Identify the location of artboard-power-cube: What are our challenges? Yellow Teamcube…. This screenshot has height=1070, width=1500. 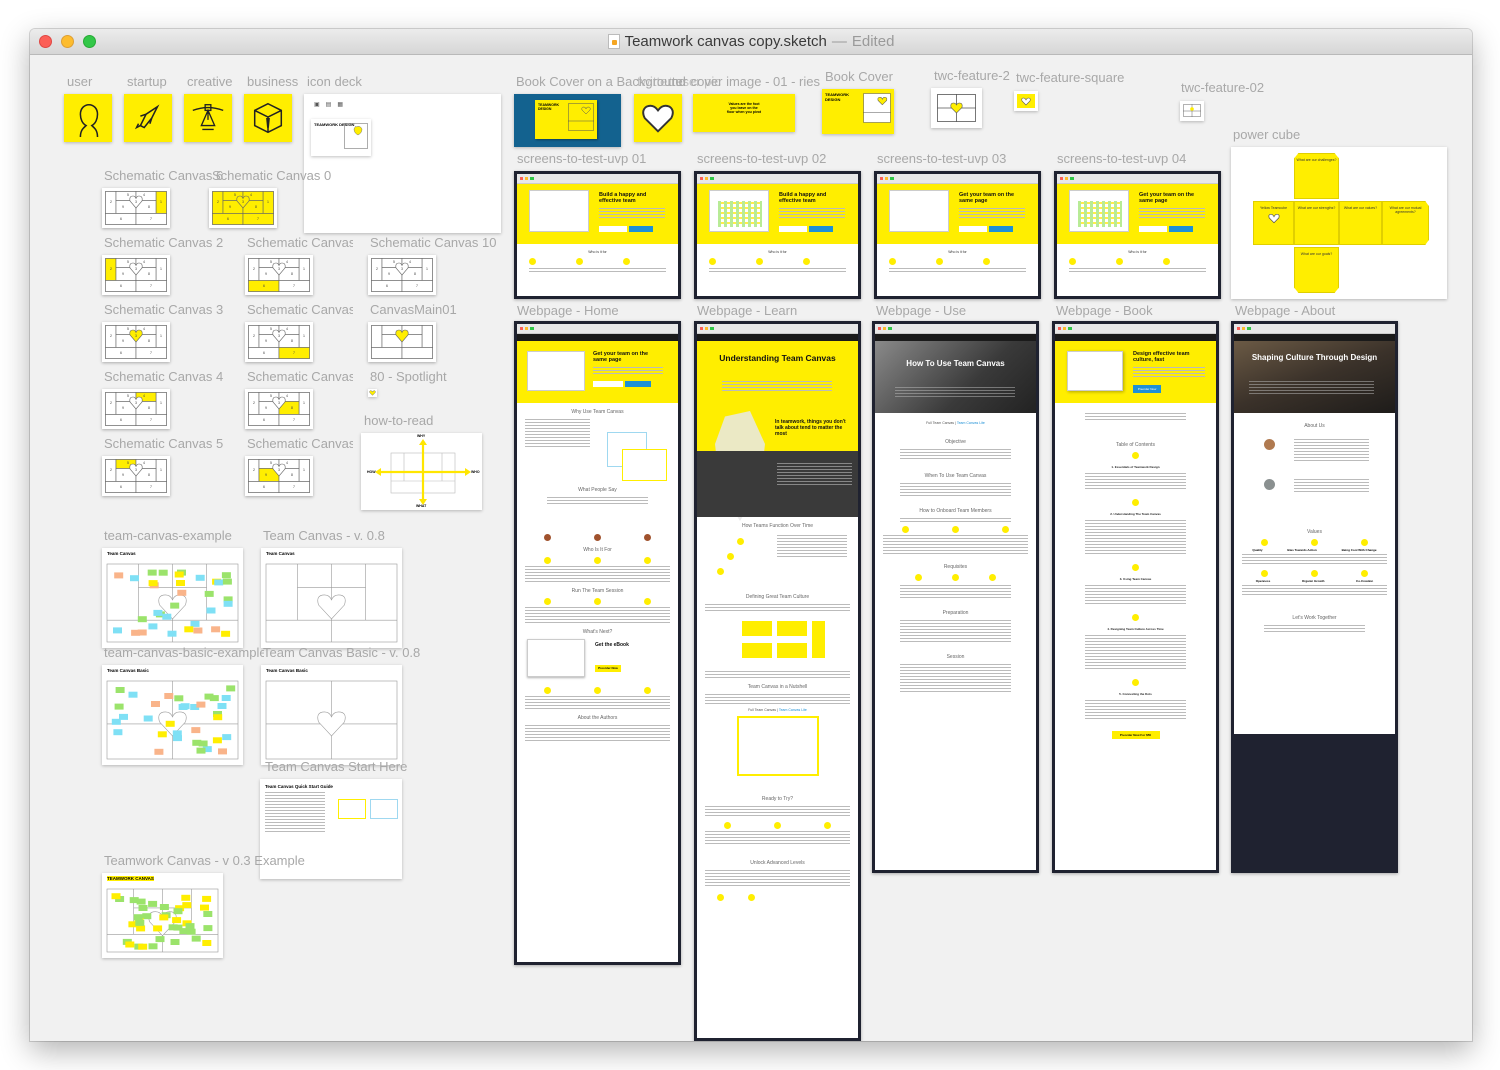
(1339, 223).